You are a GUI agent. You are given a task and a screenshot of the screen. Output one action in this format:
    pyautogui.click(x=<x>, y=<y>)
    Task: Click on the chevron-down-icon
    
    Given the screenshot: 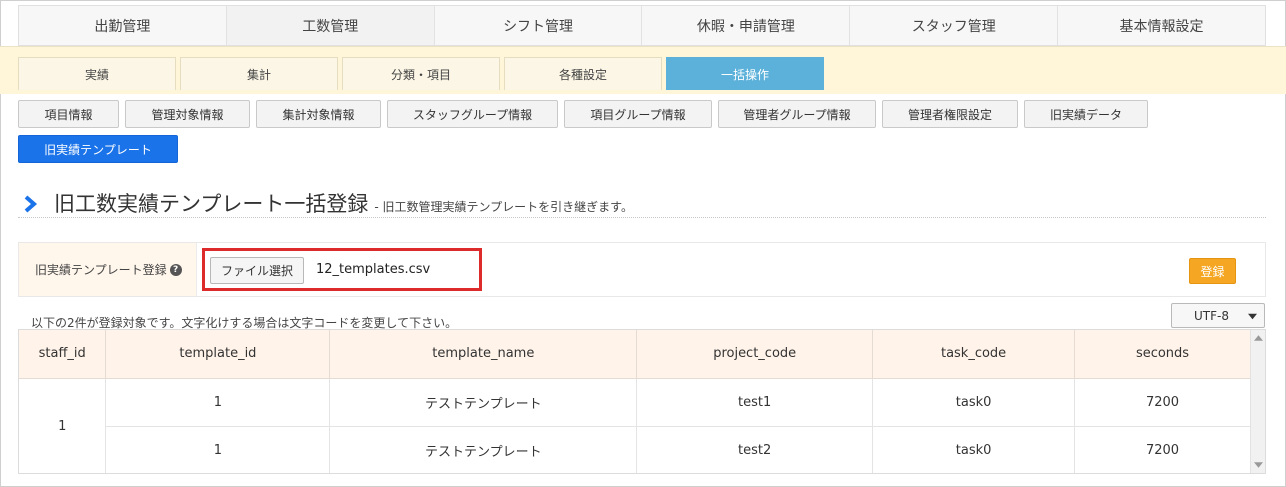 What is the action you would take?
    pyautogui.click(x=1252, y=316)
    